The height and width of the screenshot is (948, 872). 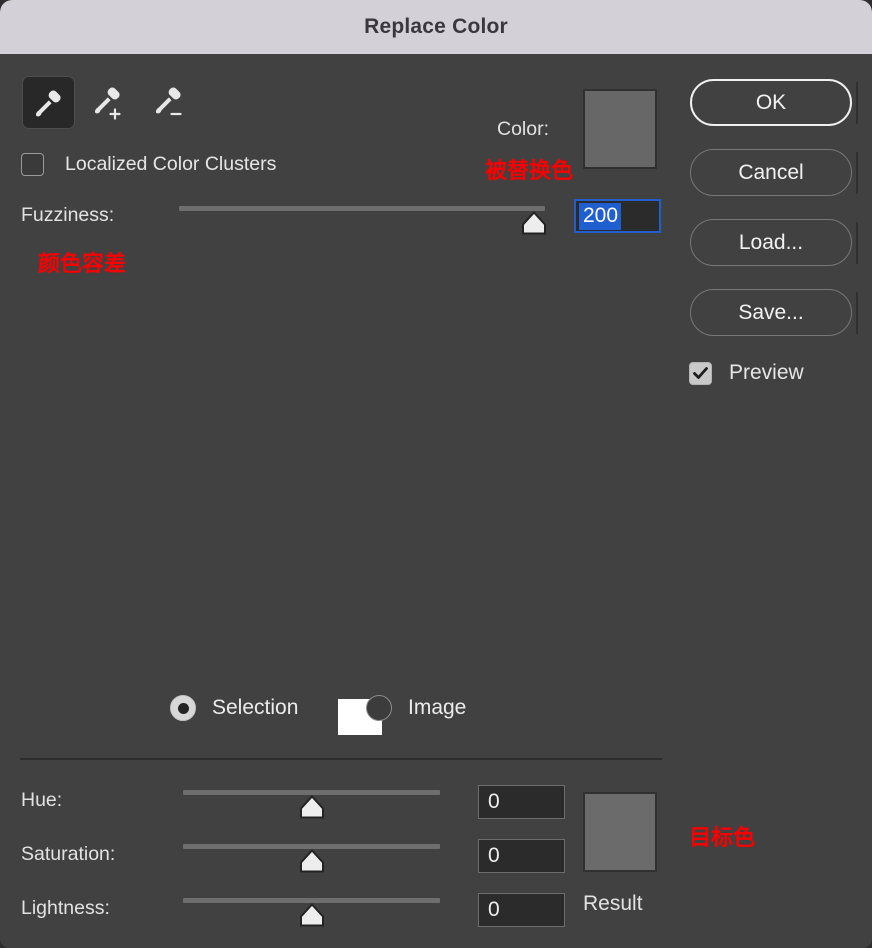 What do you see at coordinates (379, 708) in the screenshot?
I see `radio-image-button` at bounding box center [379, 708].